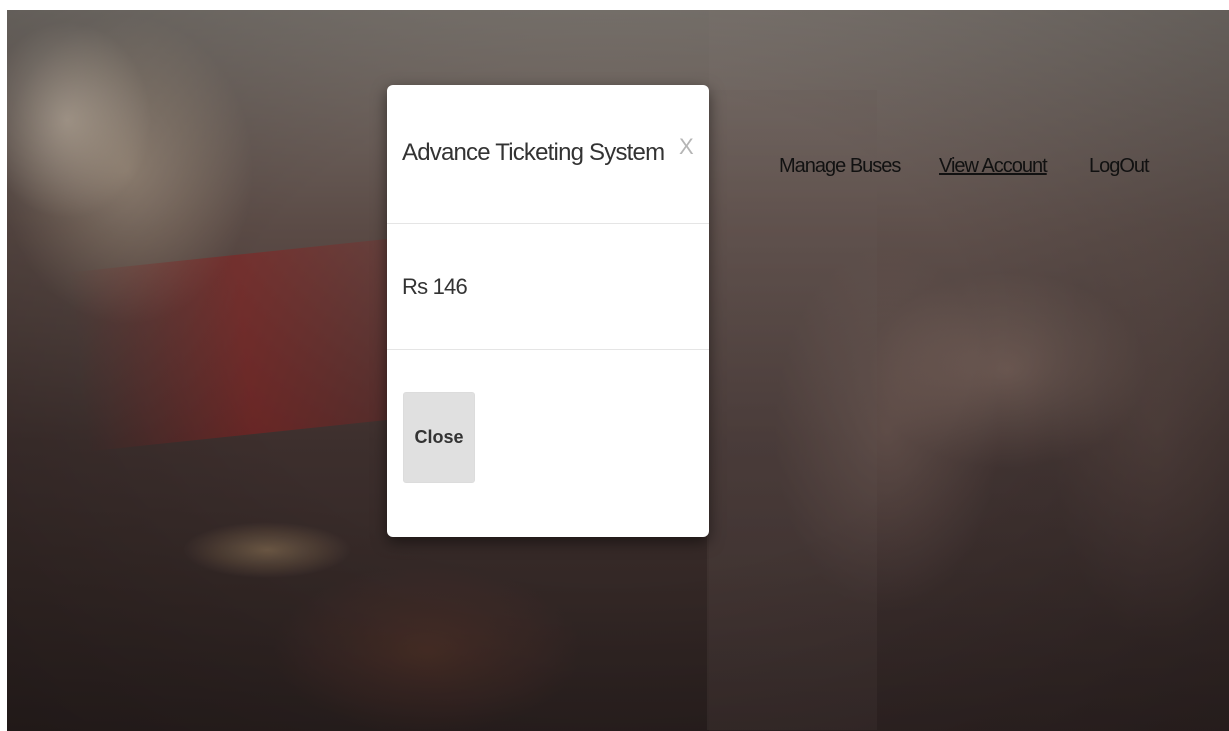 This screenshot has width=1229, height=731. I want to click on nav-view-account: View Account, so click(993, 166).